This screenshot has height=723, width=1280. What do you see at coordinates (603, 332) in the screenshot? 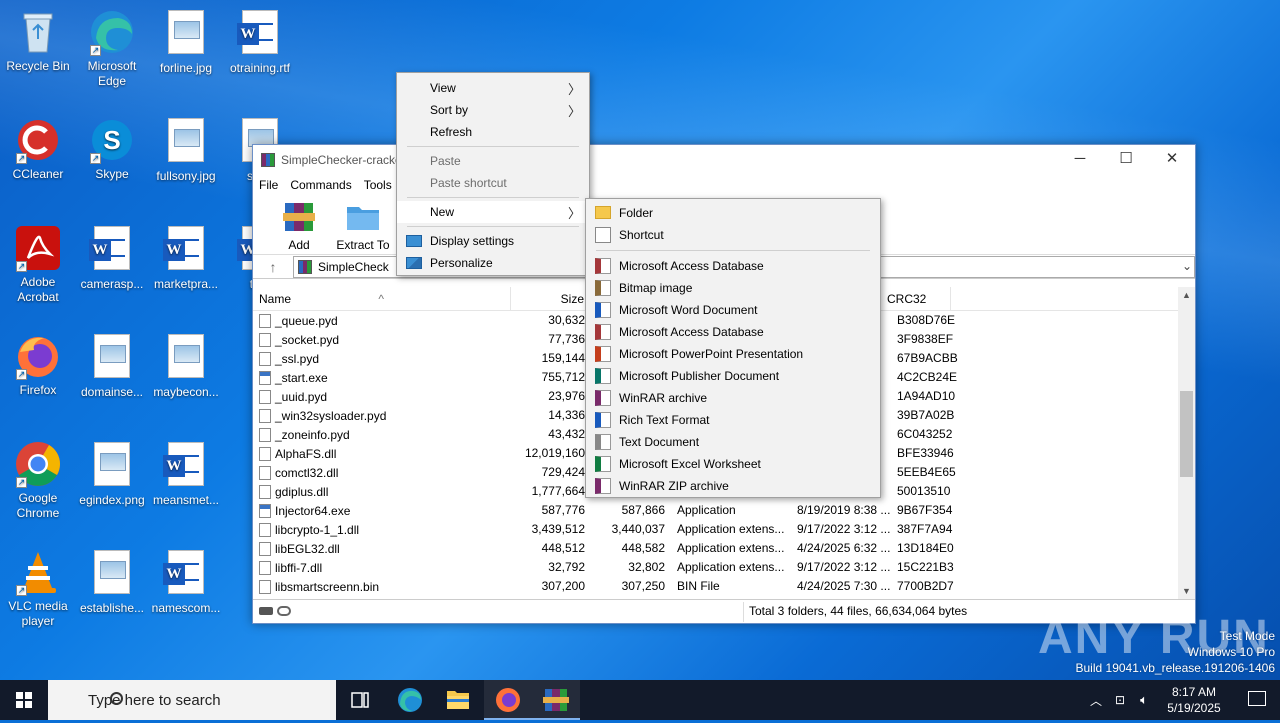
I see `file-type-icon` at bounding box center [603, 332].